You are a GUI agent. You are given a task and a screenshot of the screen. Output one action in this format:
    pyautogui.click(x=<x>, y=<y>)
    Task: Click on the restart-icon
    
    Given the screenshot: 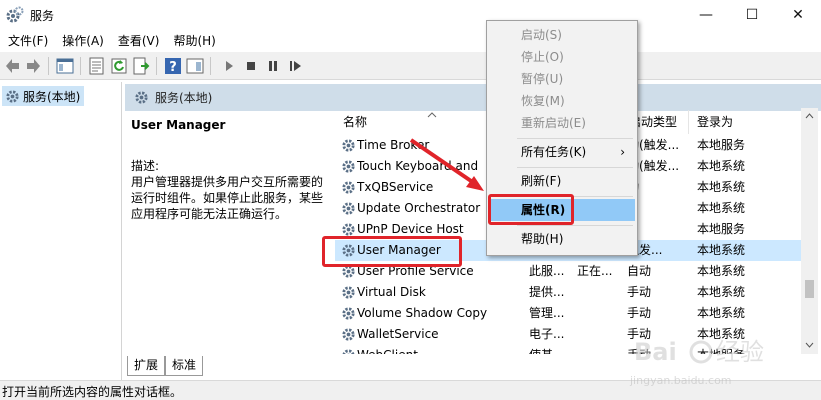 What is the action you would take?
    pyautogui.click(x=295, y=66)
    